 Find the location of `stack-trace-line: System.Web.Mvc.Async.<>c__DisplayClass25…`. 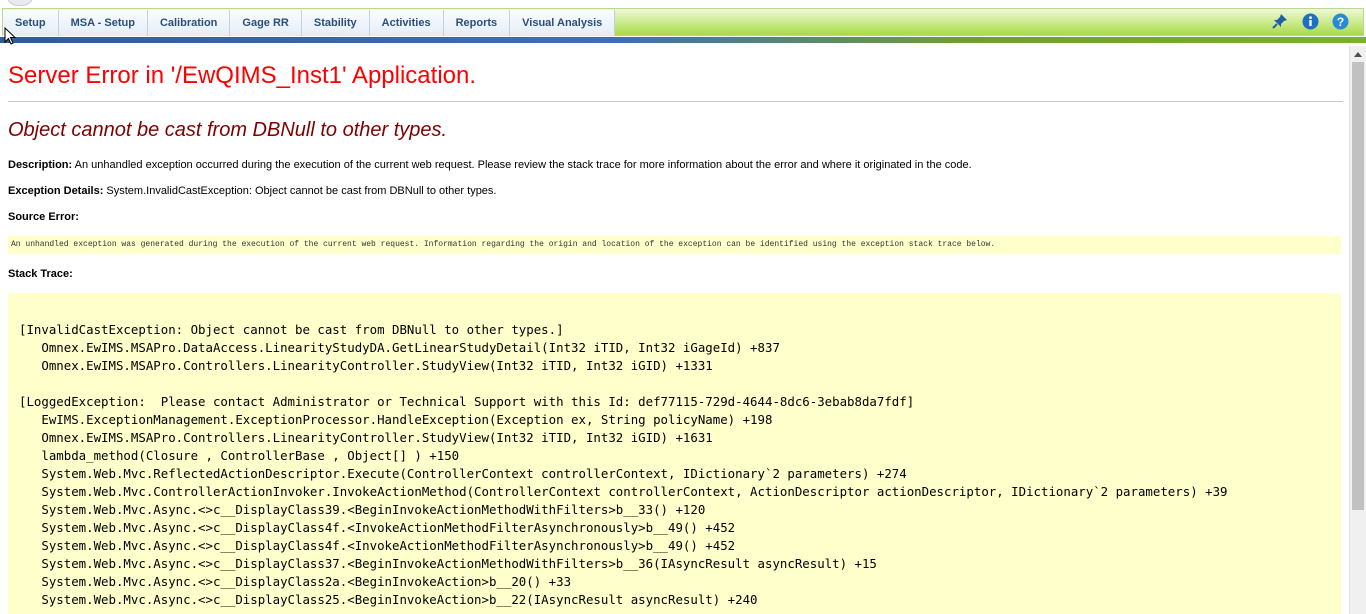

stack-trace-line: System.Web.Mvc.Async.<>c__DisplayClass25… is located at coordinates (388, 599).